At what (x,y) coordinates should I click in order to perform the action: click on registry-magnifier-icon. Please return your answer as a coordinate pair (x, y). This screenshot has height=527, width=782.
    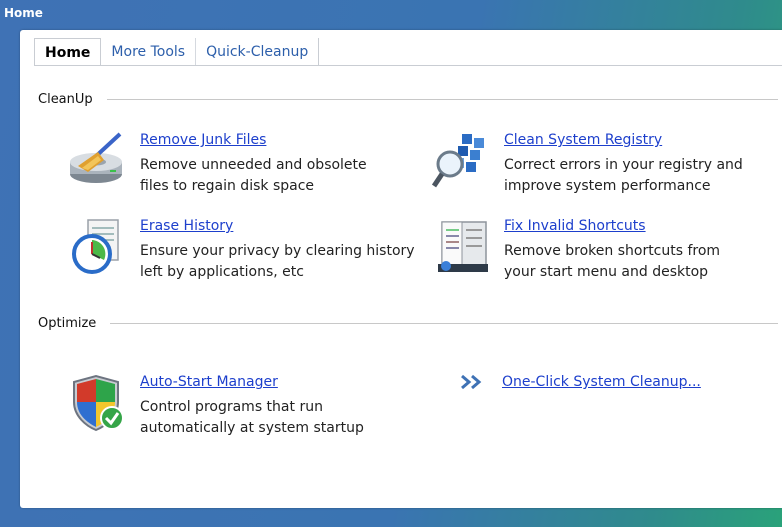
    Looking at the image, I should click on (458, 161).